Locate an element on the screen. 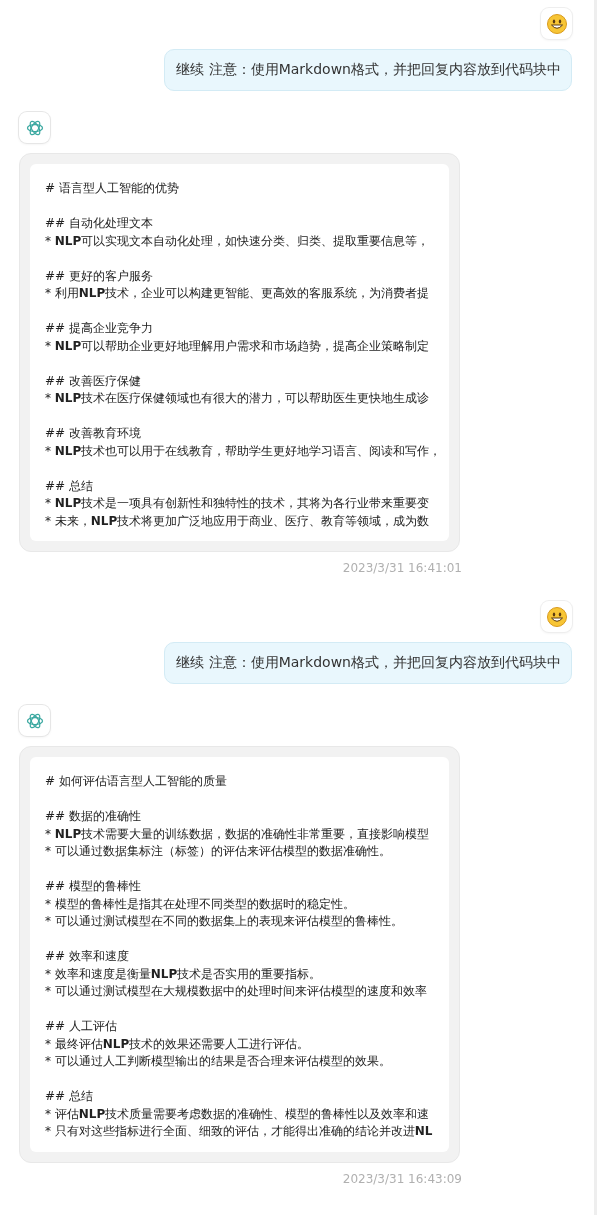 The width and height of the screenshot is (597, 1215). code-line: * 最终评估NLP技术的效果还需要人工进行评估。 is located at coordinates (177, 1044).